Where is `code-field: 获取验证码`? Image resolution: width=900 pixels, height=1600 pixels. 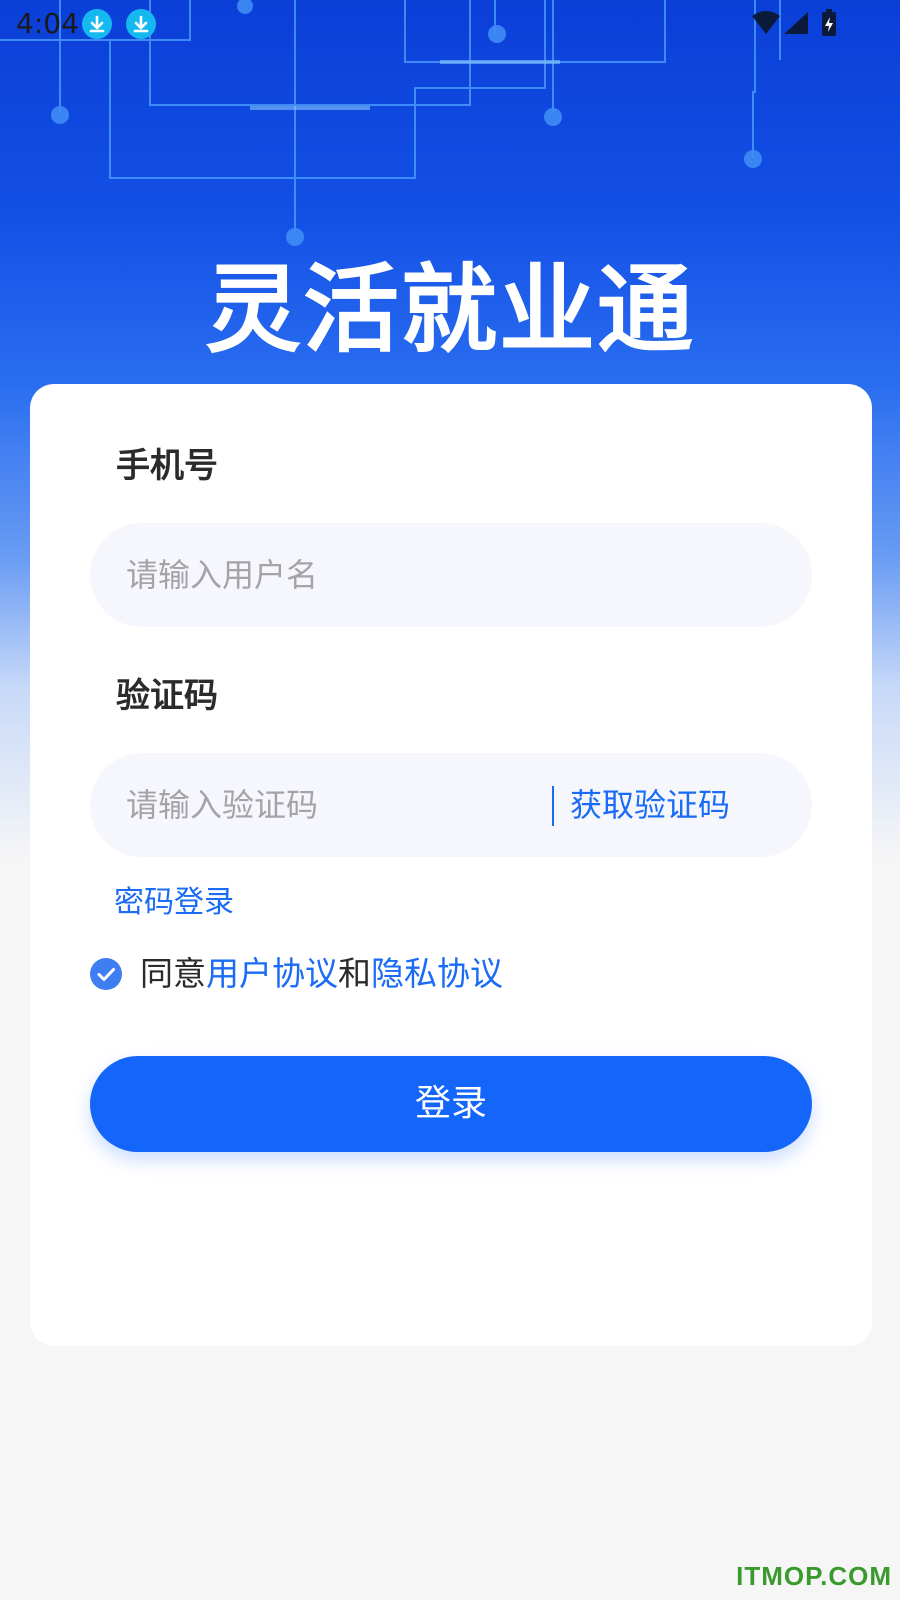 code-field: 获取验证码 is located at coordinates (451, 805).